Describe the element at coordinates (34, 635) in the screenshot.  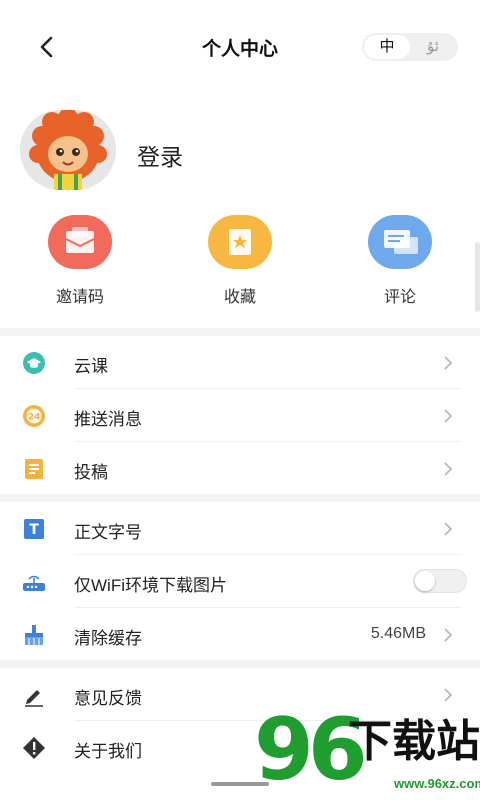
I see `broom-icon` at that location.